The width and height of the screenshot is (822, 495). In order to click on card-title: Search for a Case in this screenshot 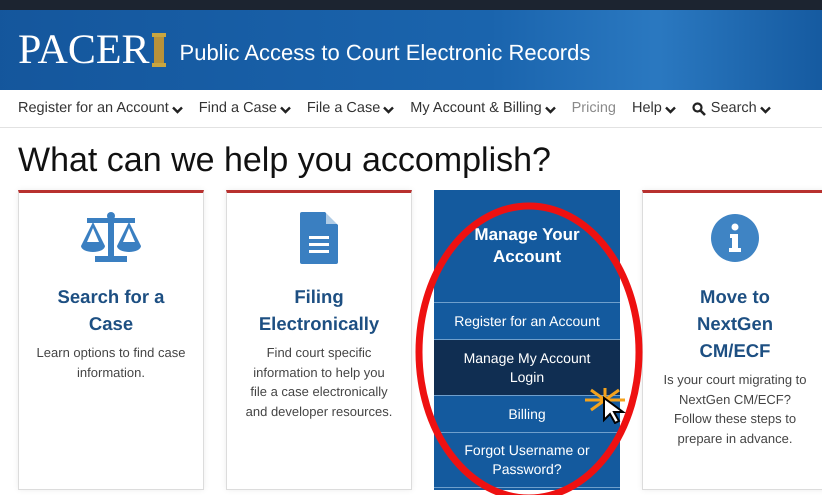, I will do `click(111, 310)`.